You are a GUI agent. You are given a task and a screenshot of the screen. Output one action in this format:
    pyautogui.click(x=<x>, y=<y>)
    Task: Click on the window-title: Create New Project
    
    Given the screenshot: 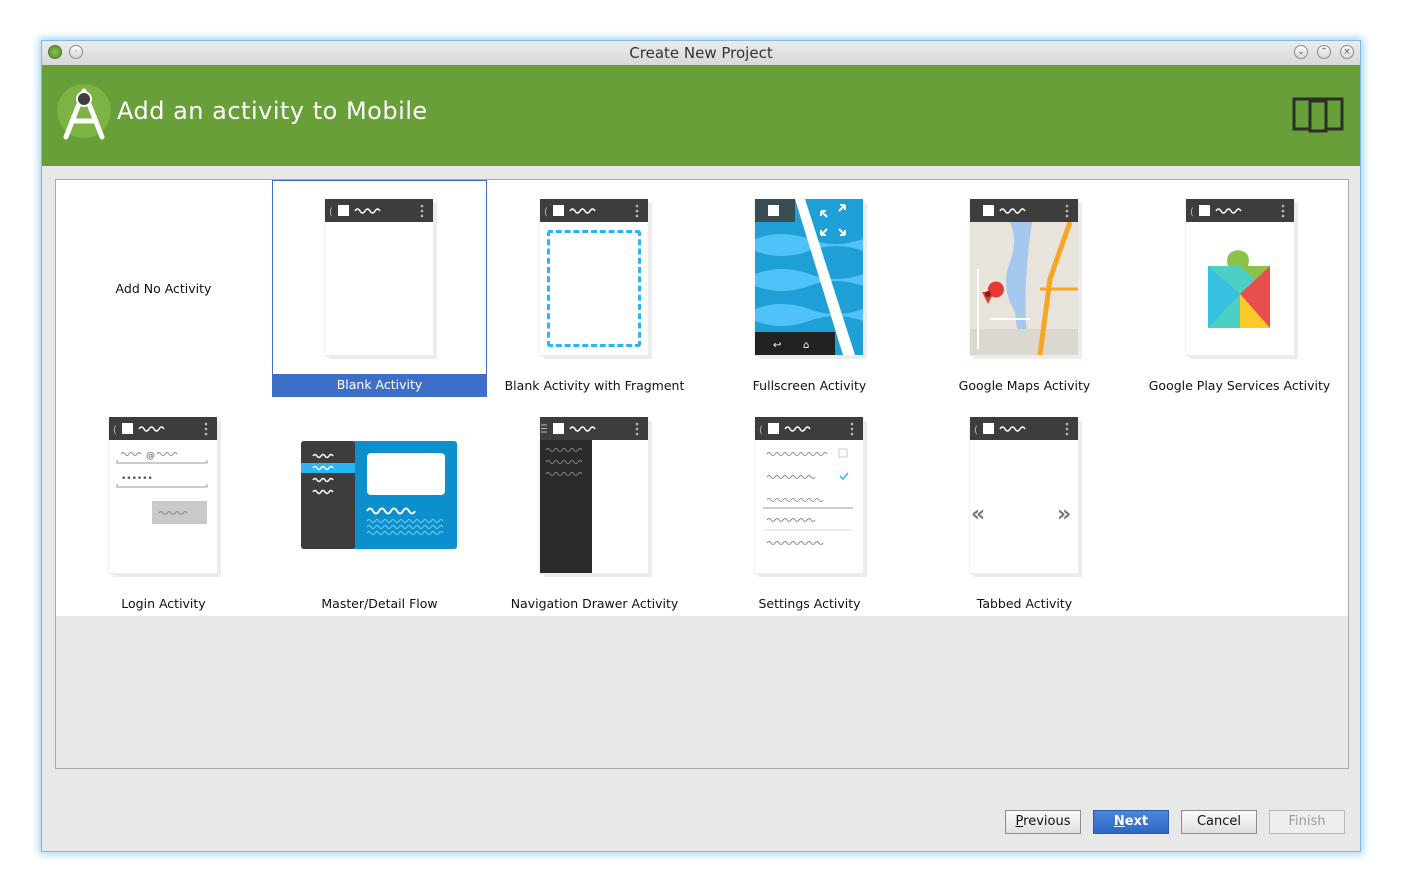 What is the action you would take?
    pyautogui.click(x=701, y=53)
    